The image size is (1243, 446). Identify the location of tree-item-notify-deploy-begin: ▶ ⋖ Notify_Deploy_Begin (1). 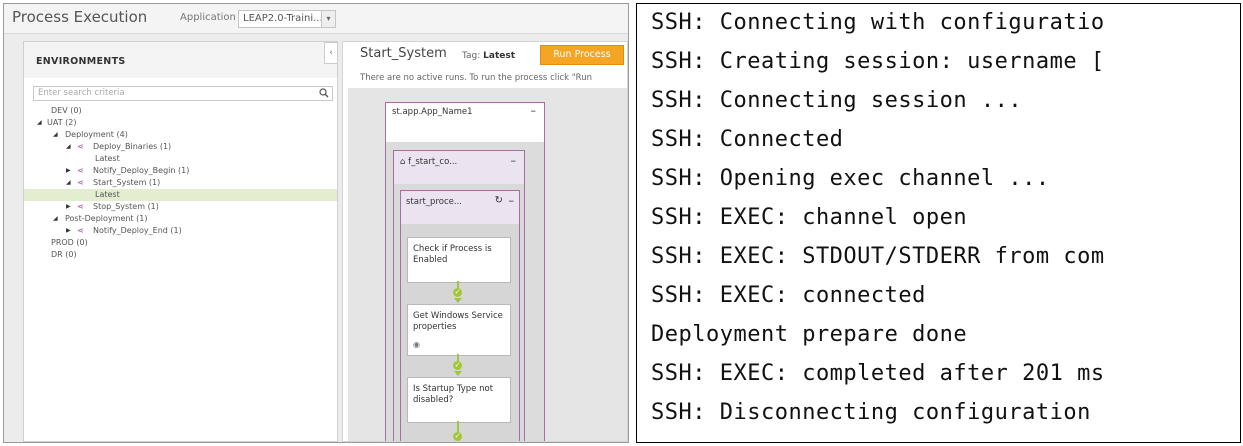
(180, 171).